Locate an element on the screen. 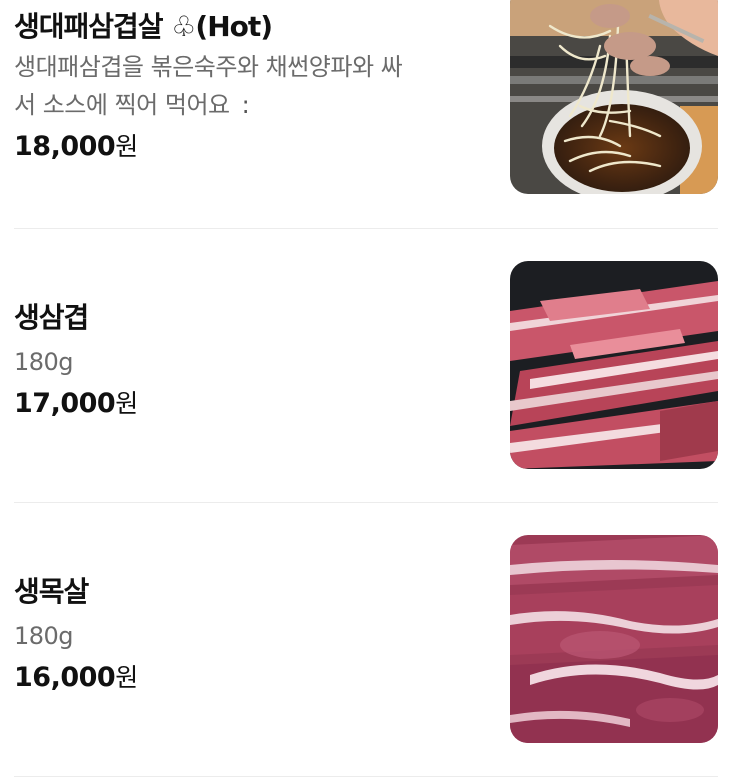 This screenshot has height=778, width=744. pork-neck-photo is located at coordinates (614, 639).